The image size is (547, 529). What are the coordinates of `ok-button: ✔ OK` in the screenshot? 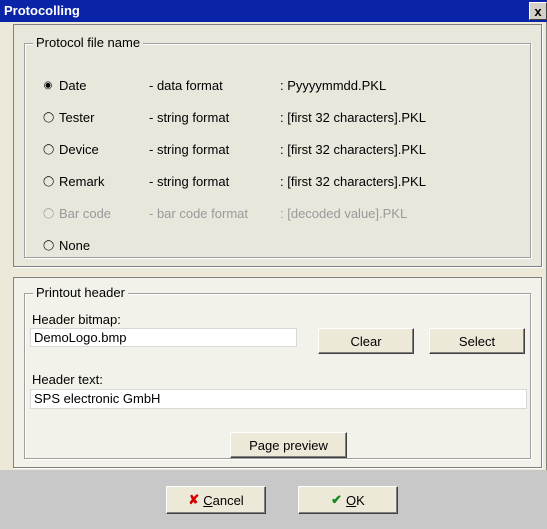 It's located at (348, 500).